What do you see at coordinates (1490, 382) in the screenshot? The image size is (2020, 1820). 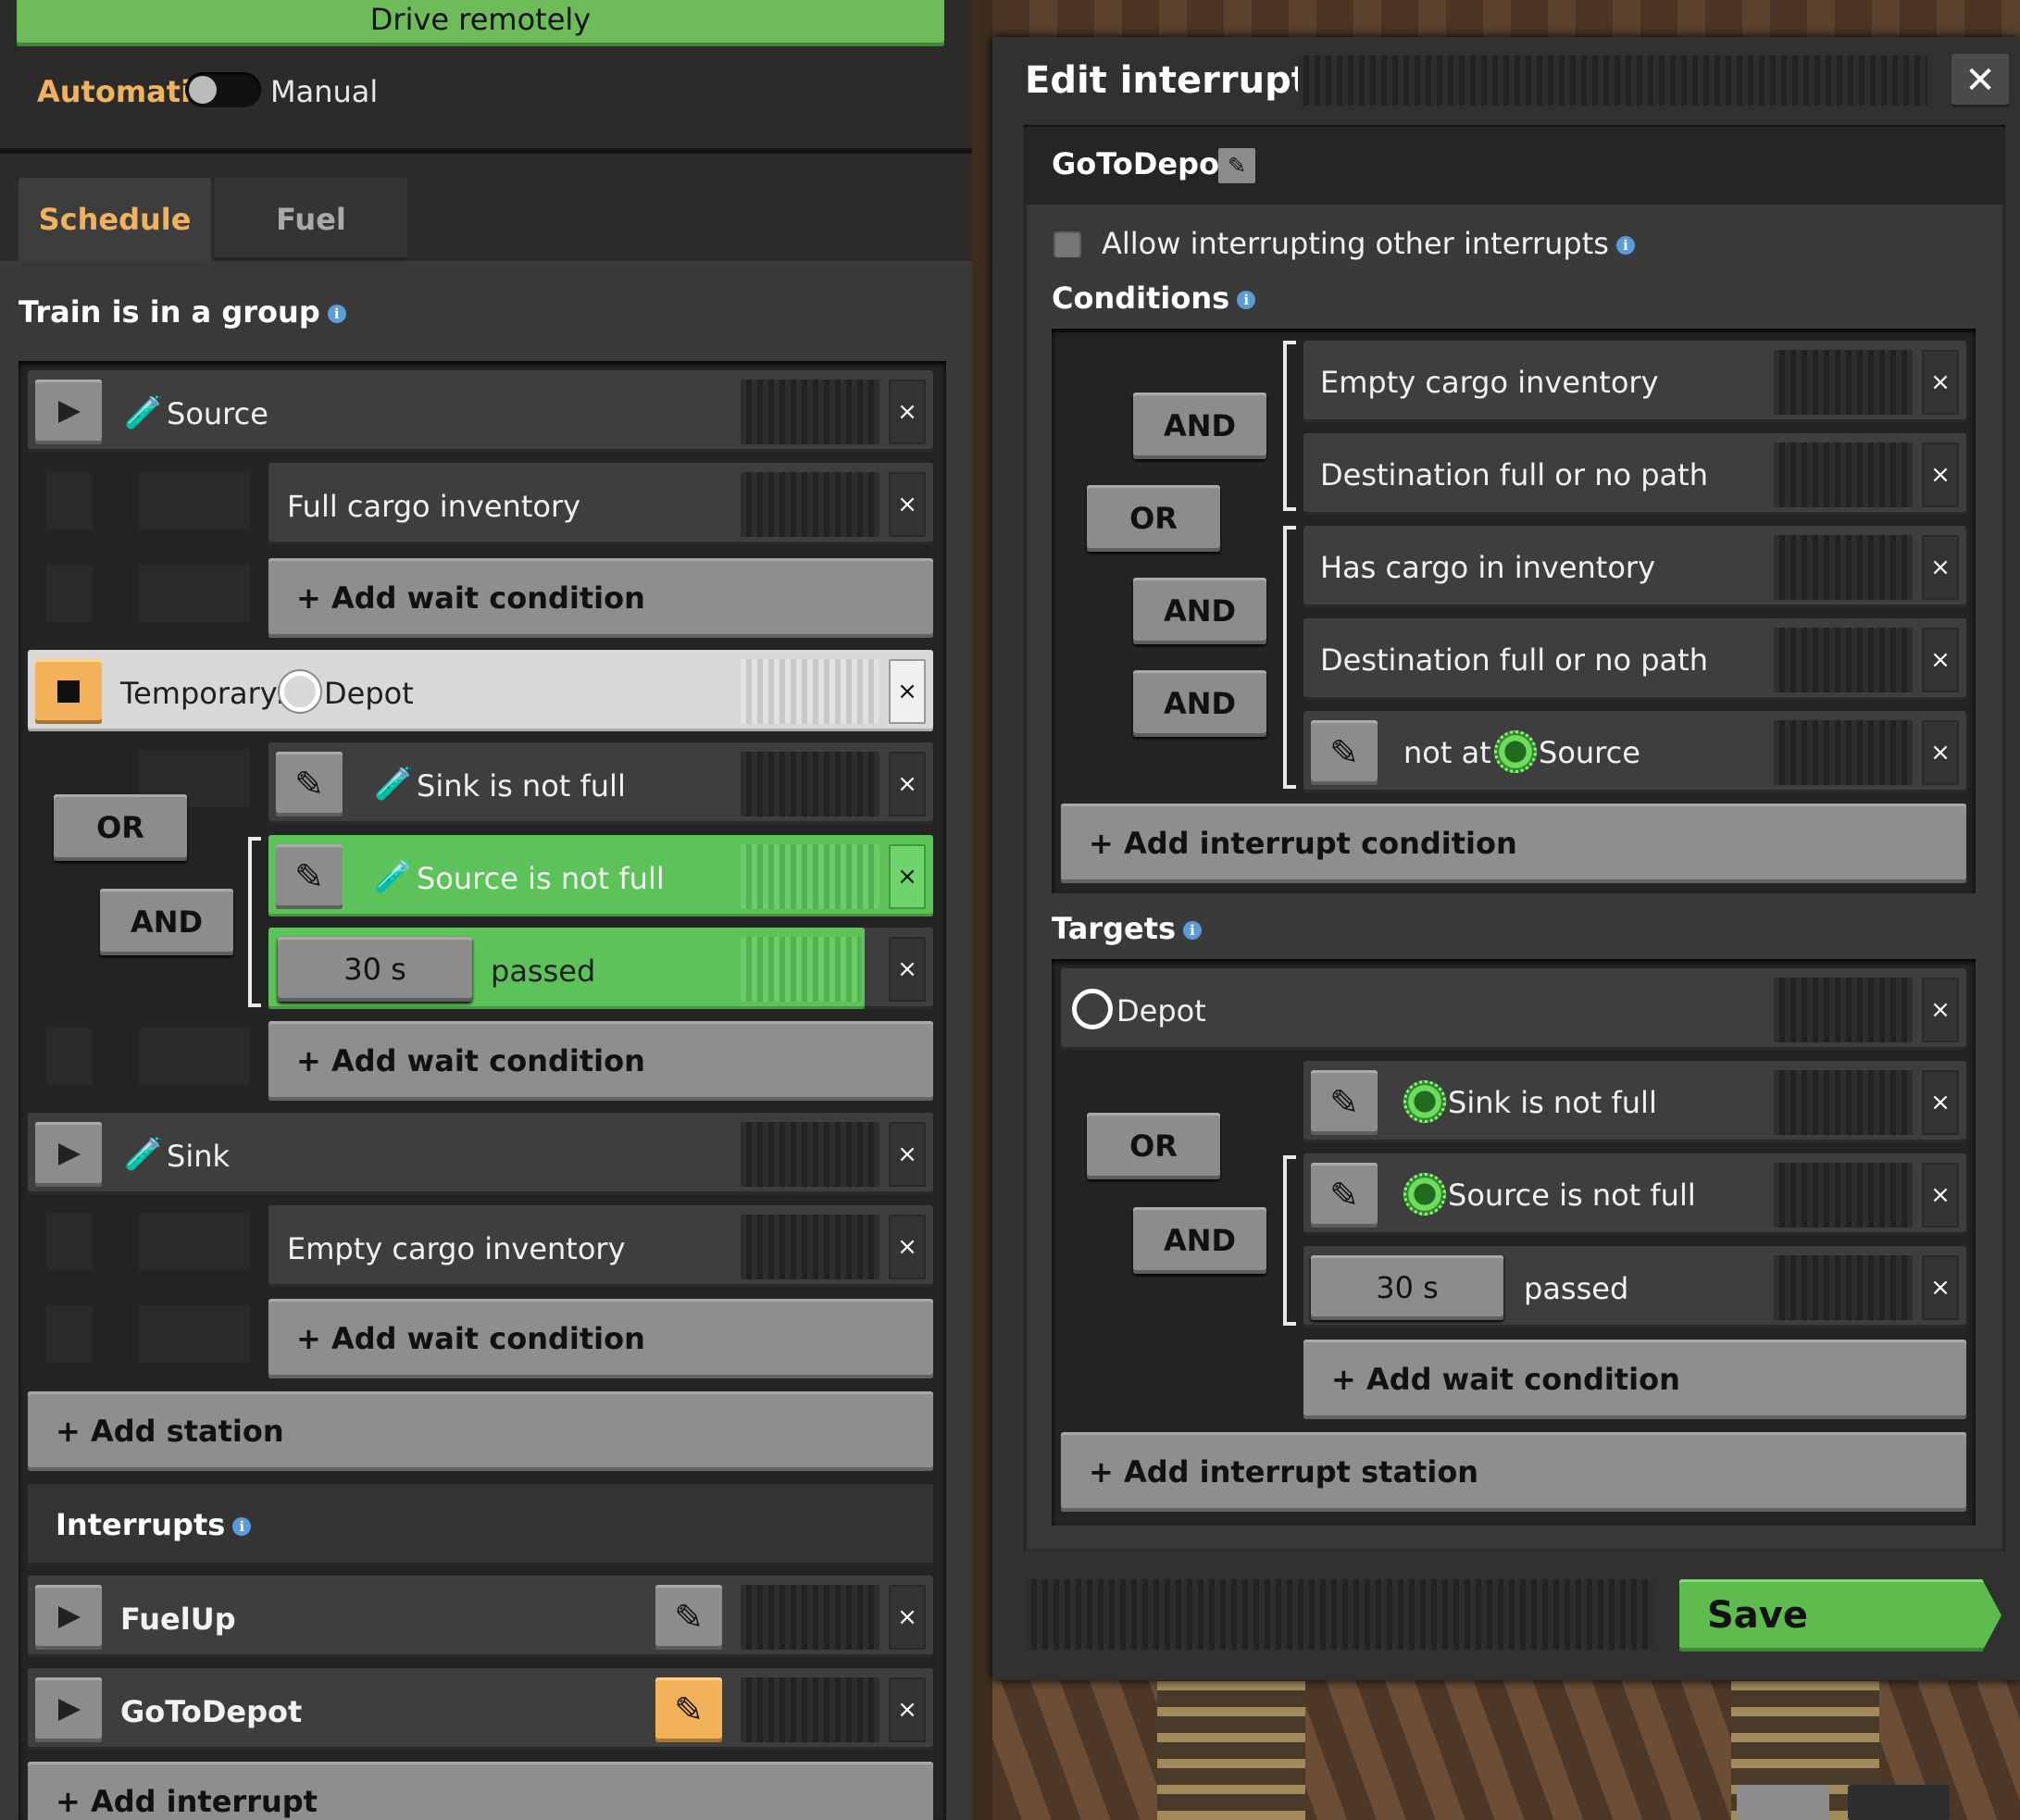 I see `condition-label: Empty cargo inventory` at bounding box center [1490, 382].